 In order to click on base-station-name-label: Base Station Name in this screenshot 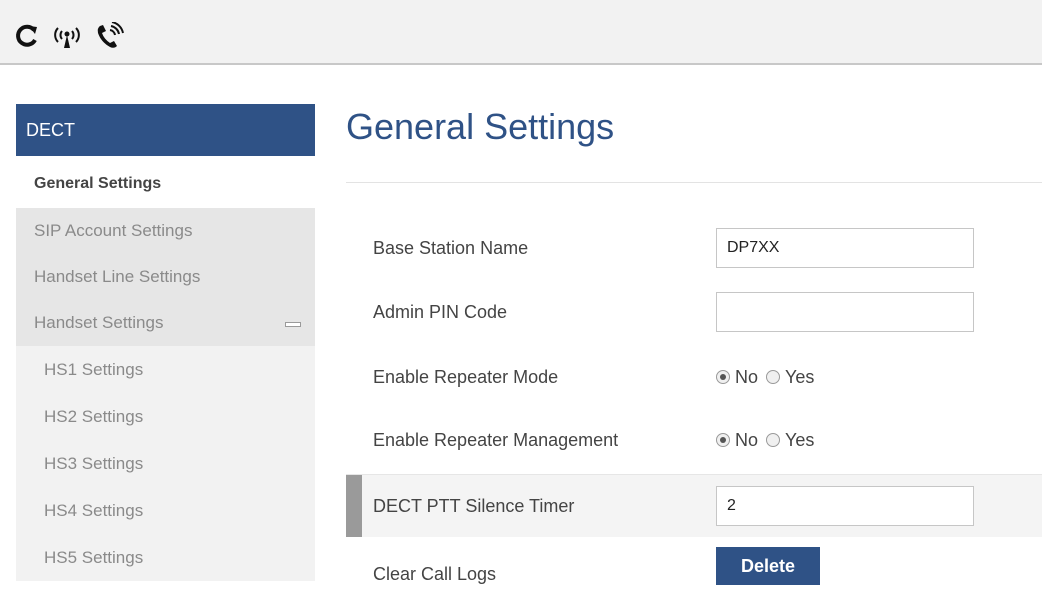, I will do `click(451, 248)`.